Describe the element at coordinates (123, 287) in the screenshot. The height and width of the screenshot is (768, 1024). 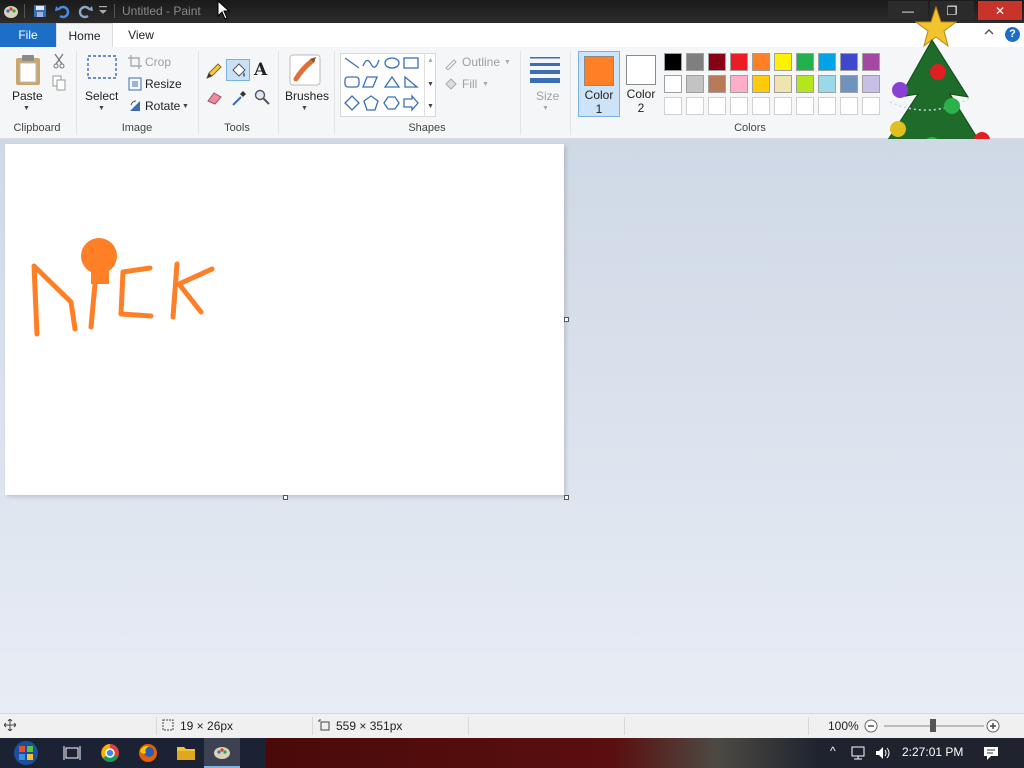
I see `nick-drawing` at that location.